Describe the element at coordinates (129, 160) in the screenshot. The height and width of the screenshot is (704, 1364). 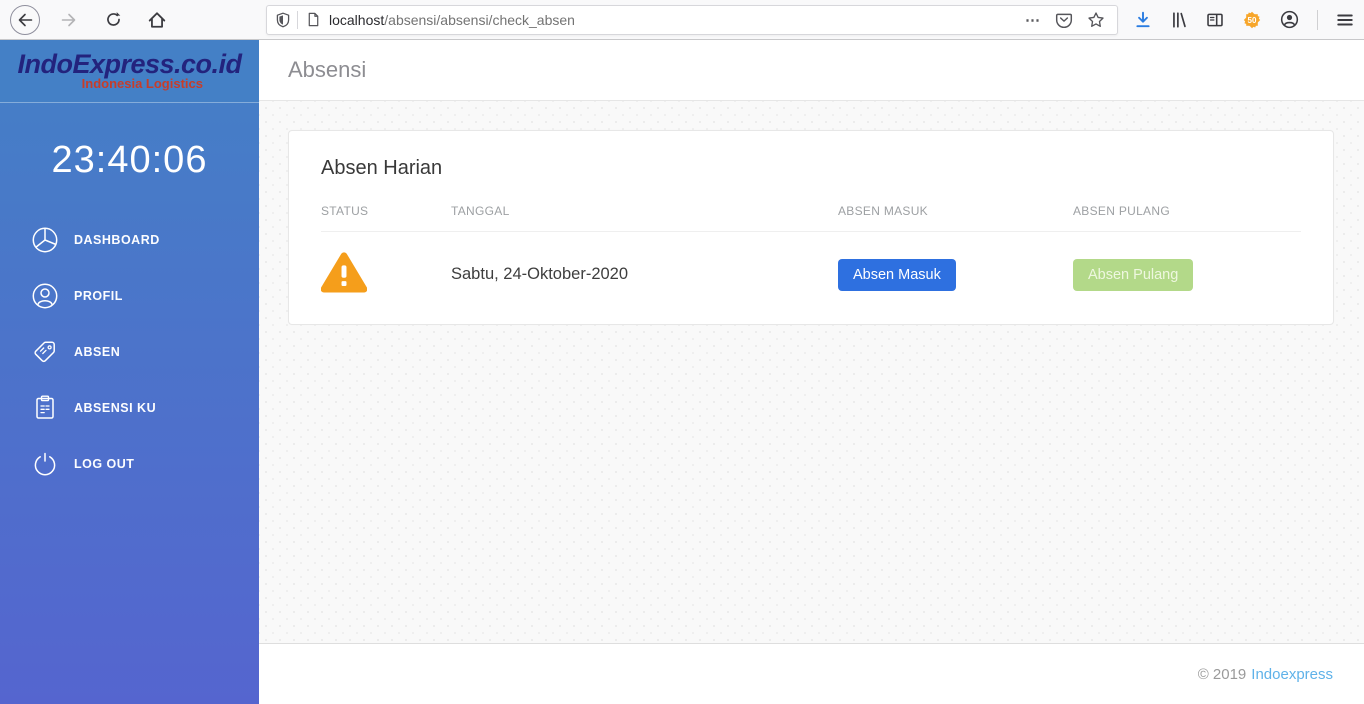
I see `digital-clock: 23:40:06` at that location.